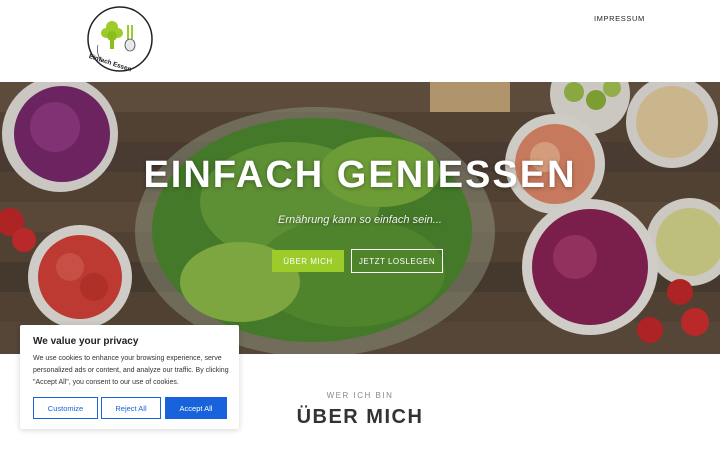 This screenshot has width=720, height=450. What do you see at coordinates (131, 408) in the screenshot?
I see `reject-all-button: Reject All` at bounding box center [131, 408].